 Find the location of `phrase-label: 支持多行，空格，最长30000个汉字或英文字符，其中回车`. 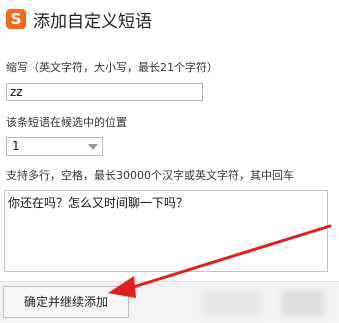

phrase-label: 支持多行，空格，最长30000个汉字或英文字符，其中回车 is located at coordinates (150, 175).